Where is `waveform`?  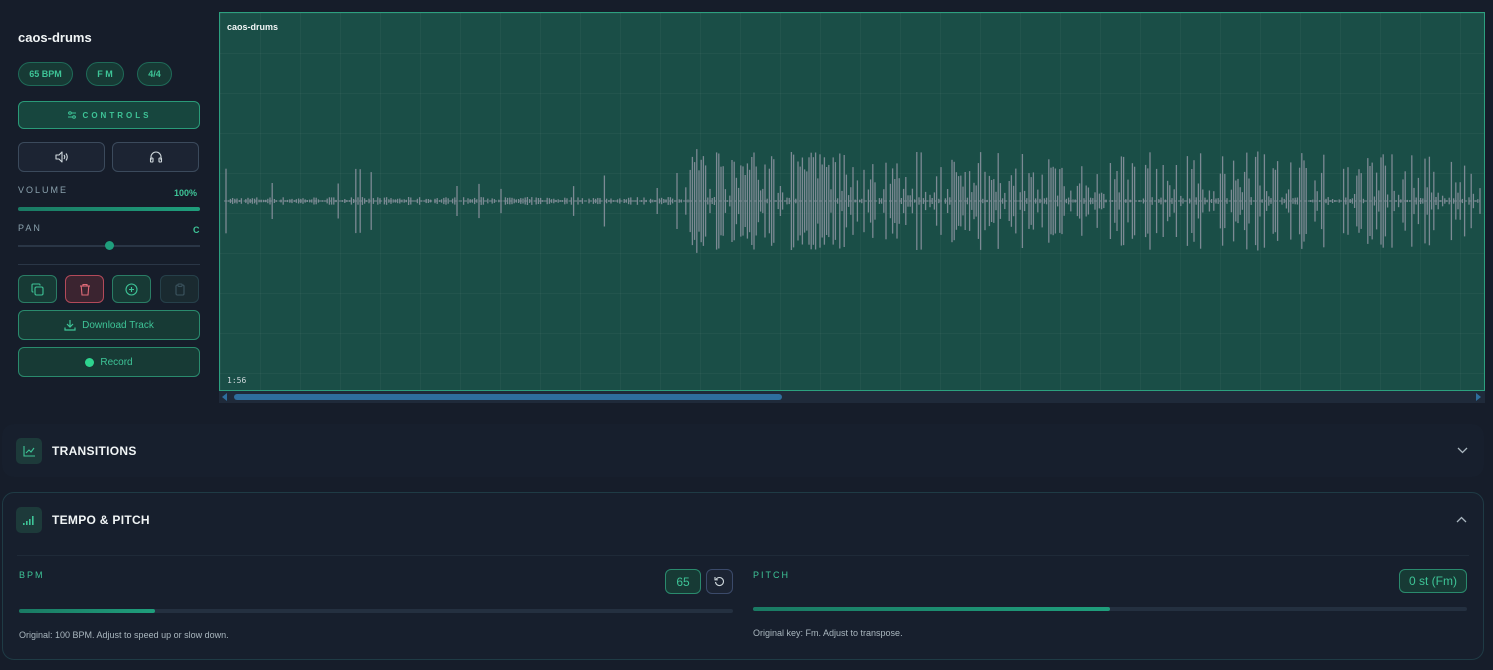 waveform is located at coordinates (852, 201).